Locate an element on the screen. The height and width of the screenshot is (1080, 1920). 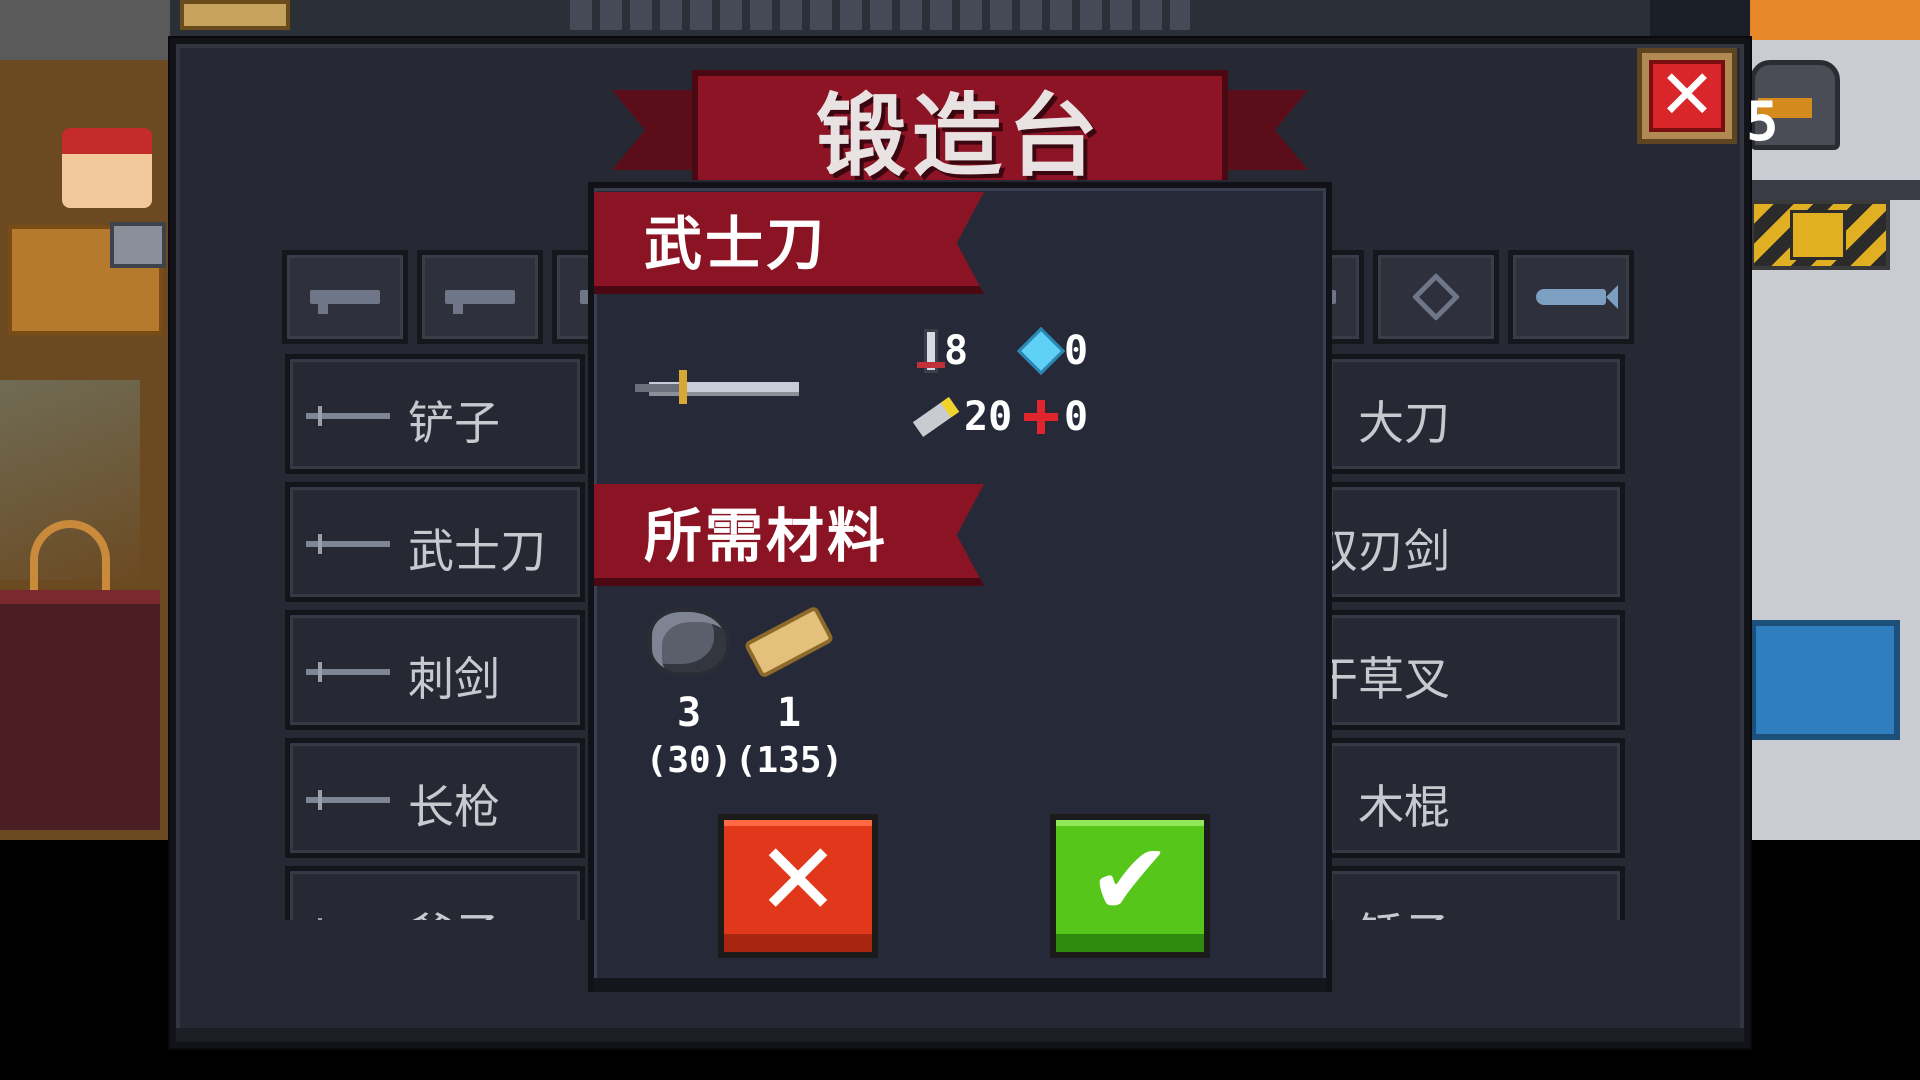
energy-stat: 0 is located at coordinates (1052, 351).